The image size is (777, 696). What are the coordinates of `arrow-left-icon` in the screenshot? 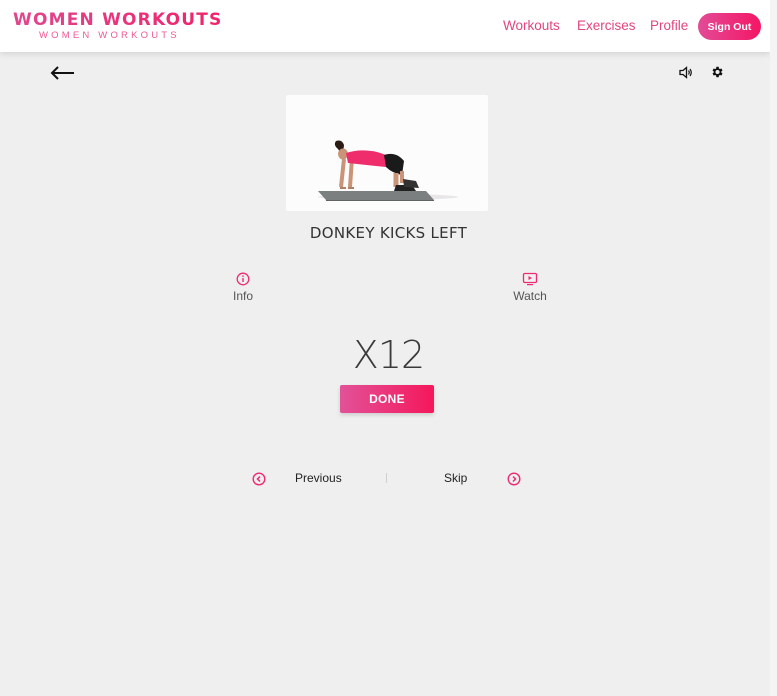 It's located at (62, 73).